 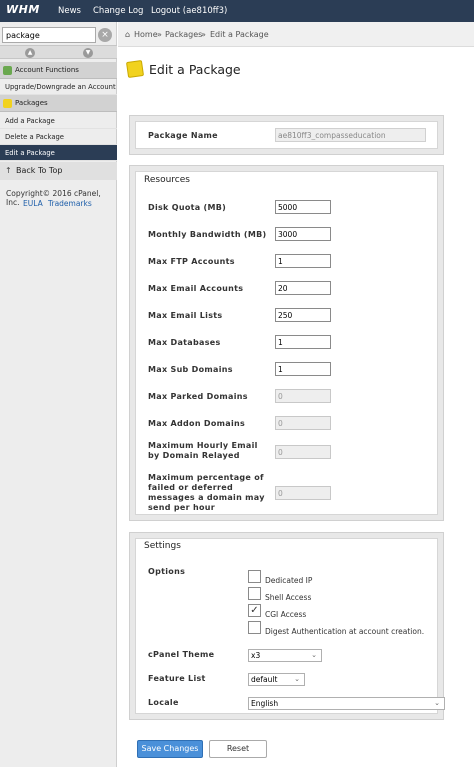 I want to click on max-databases-input, so click(x=303, y=342).